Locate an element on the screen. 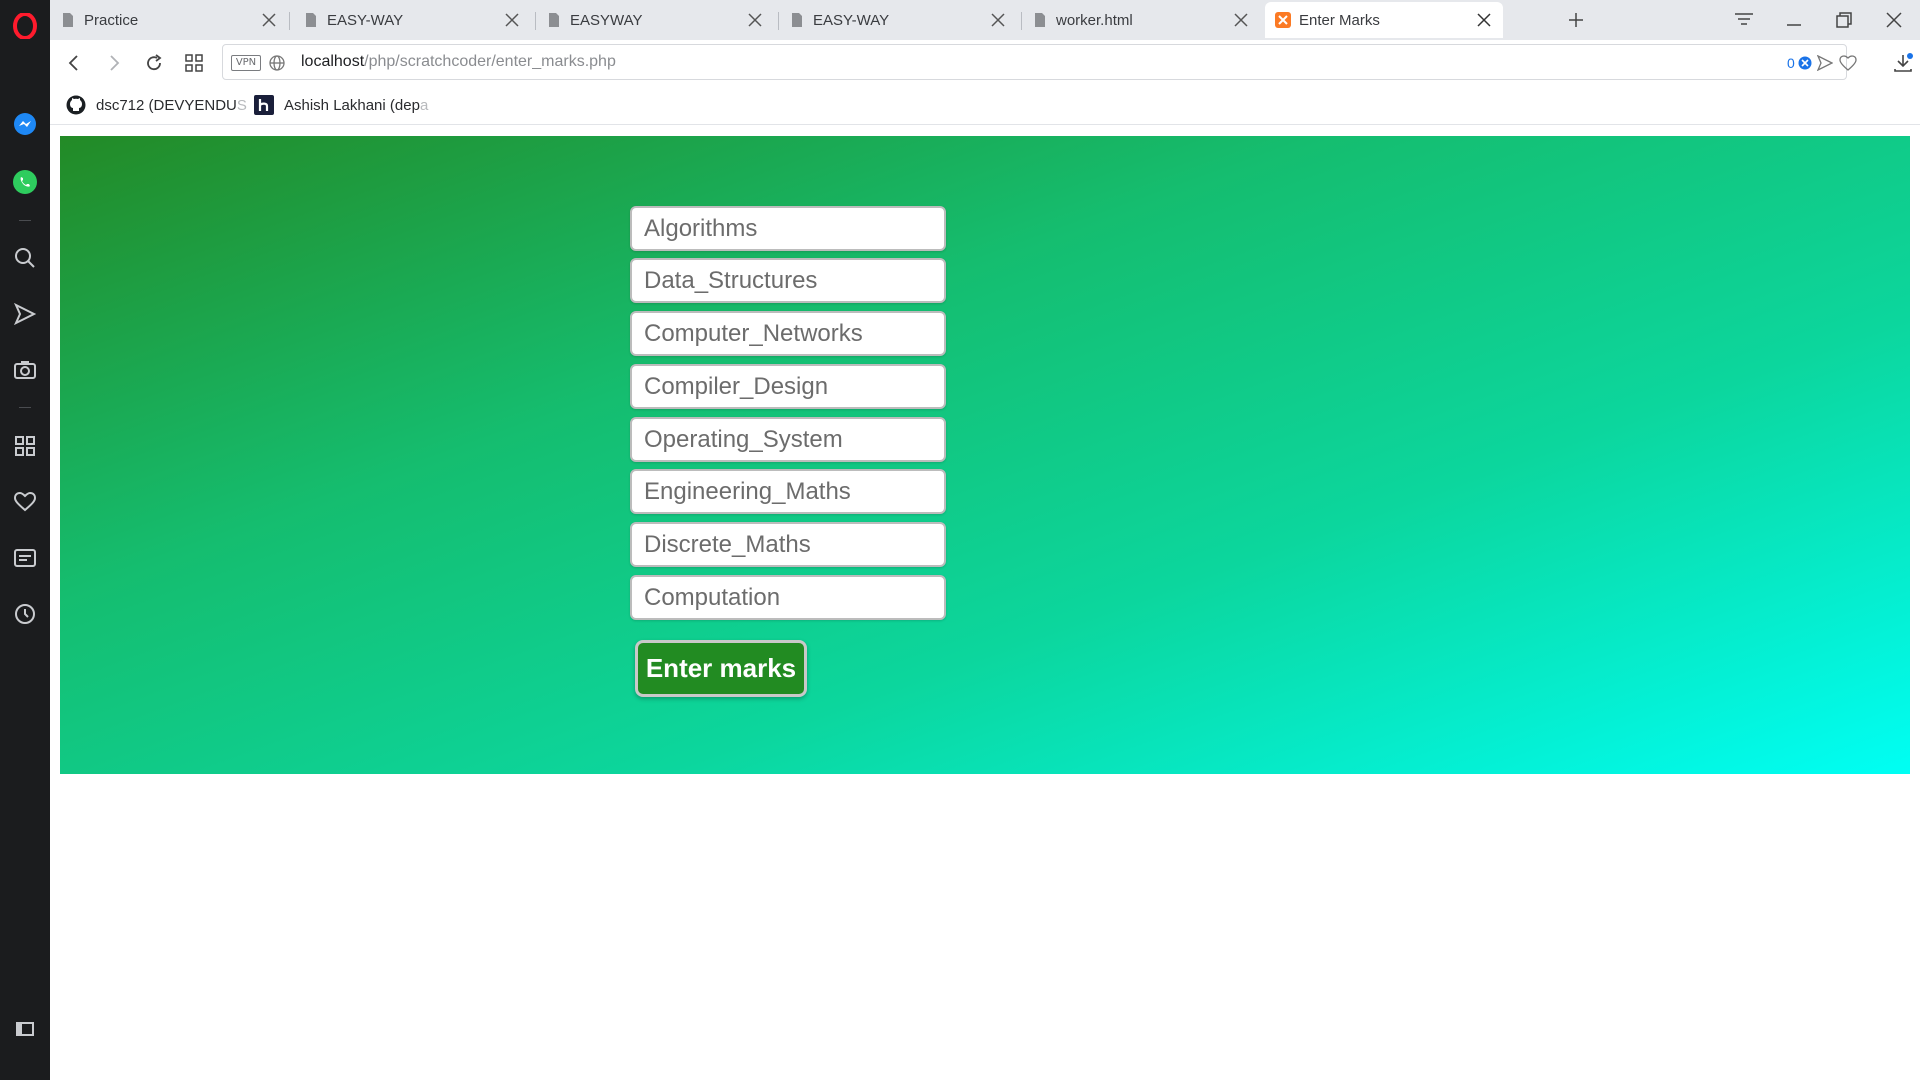  camera-icon is located at coordinates (25, 369).